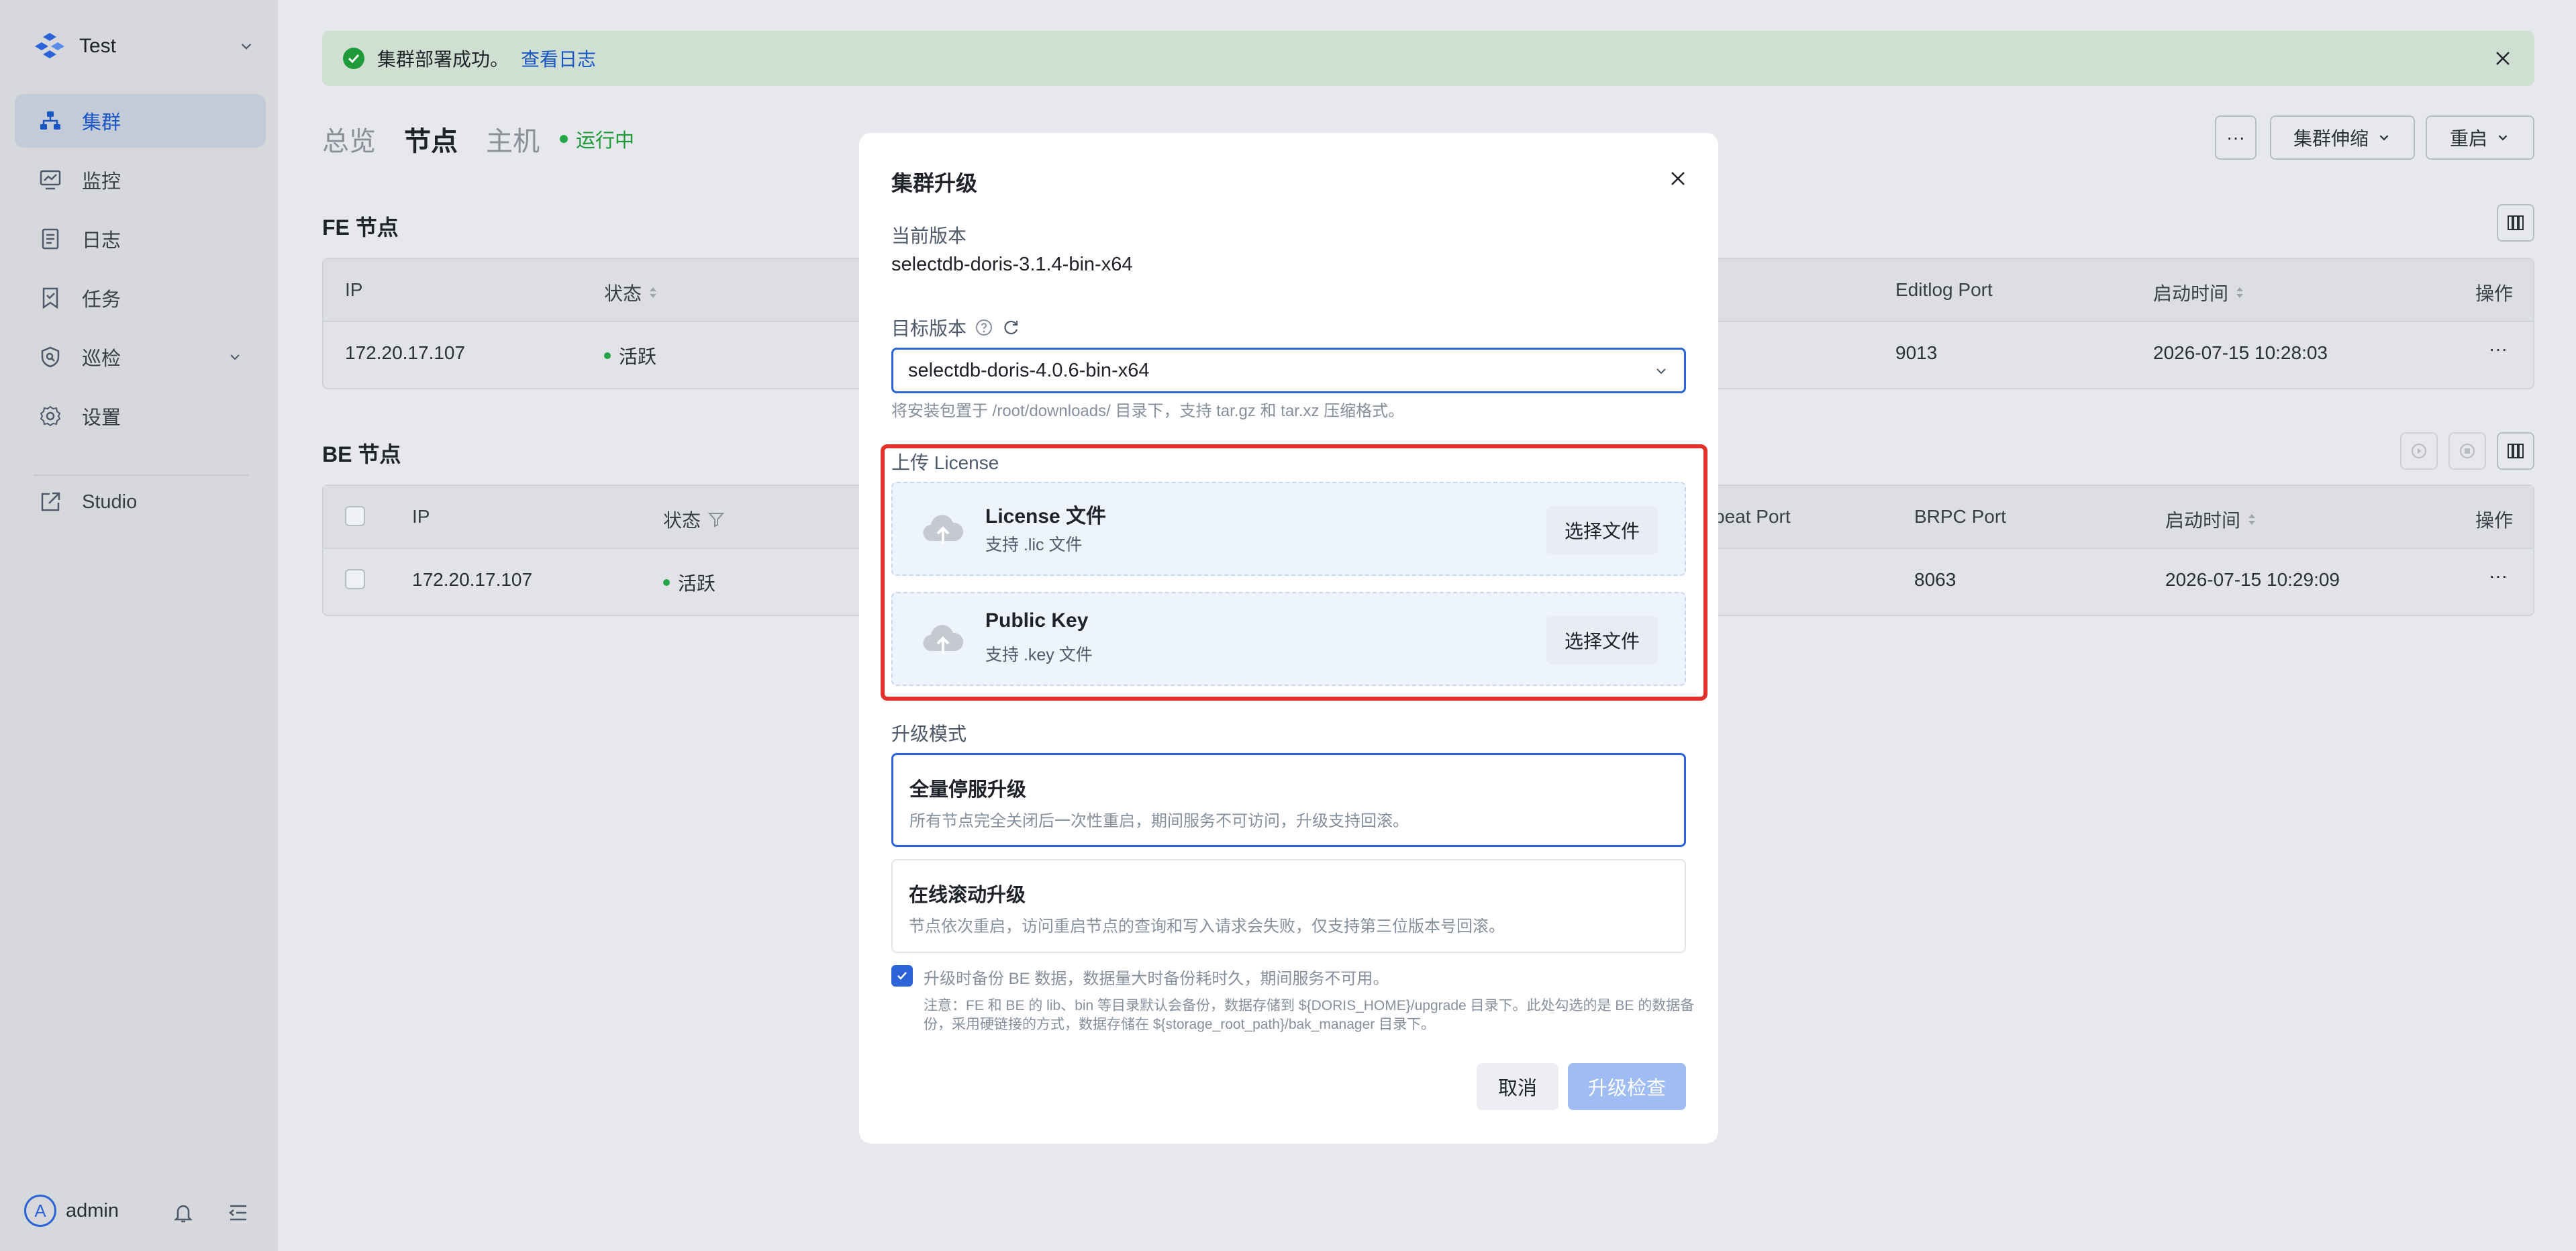 The image size is (2576, 1251). Describe the element at coordinates (92, 1210) in the screenshot. I see `user-name: admin` at that location.